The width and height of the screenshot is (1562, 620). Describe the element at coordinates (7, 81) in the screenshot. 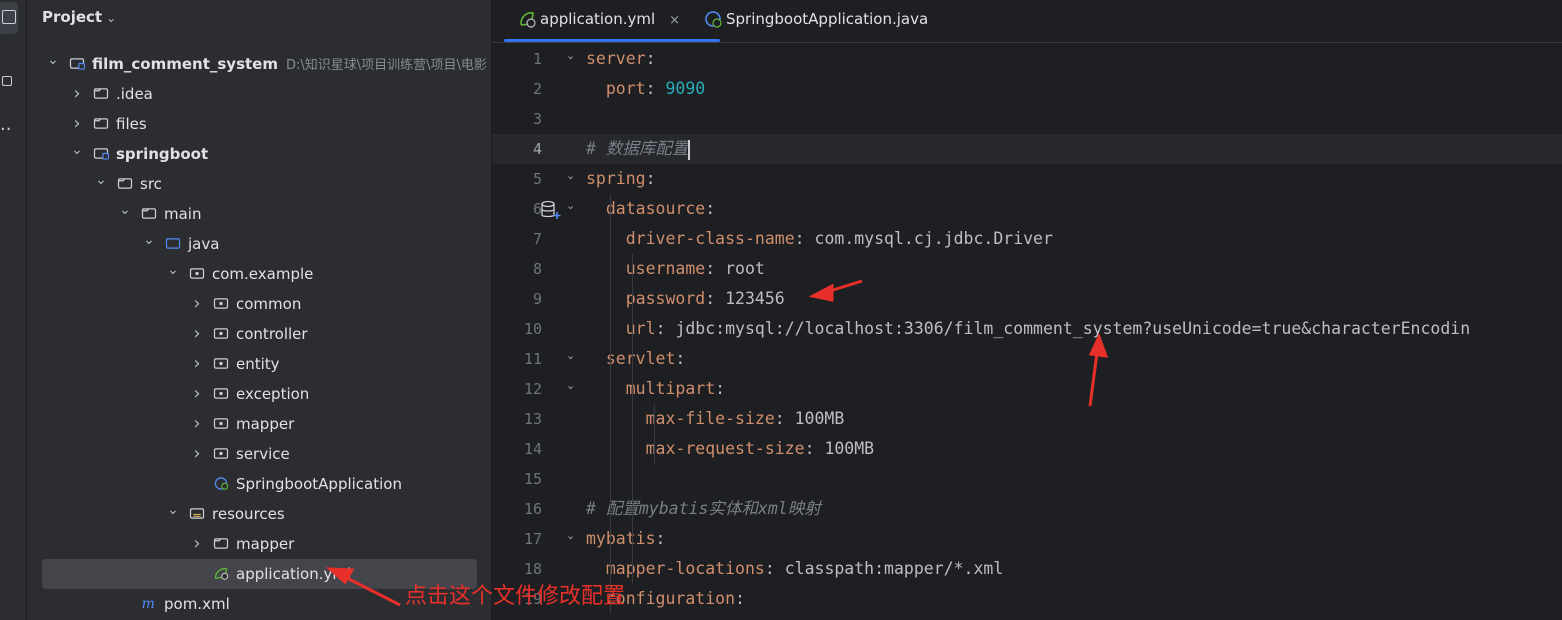

I see `structure-icon` at that location.